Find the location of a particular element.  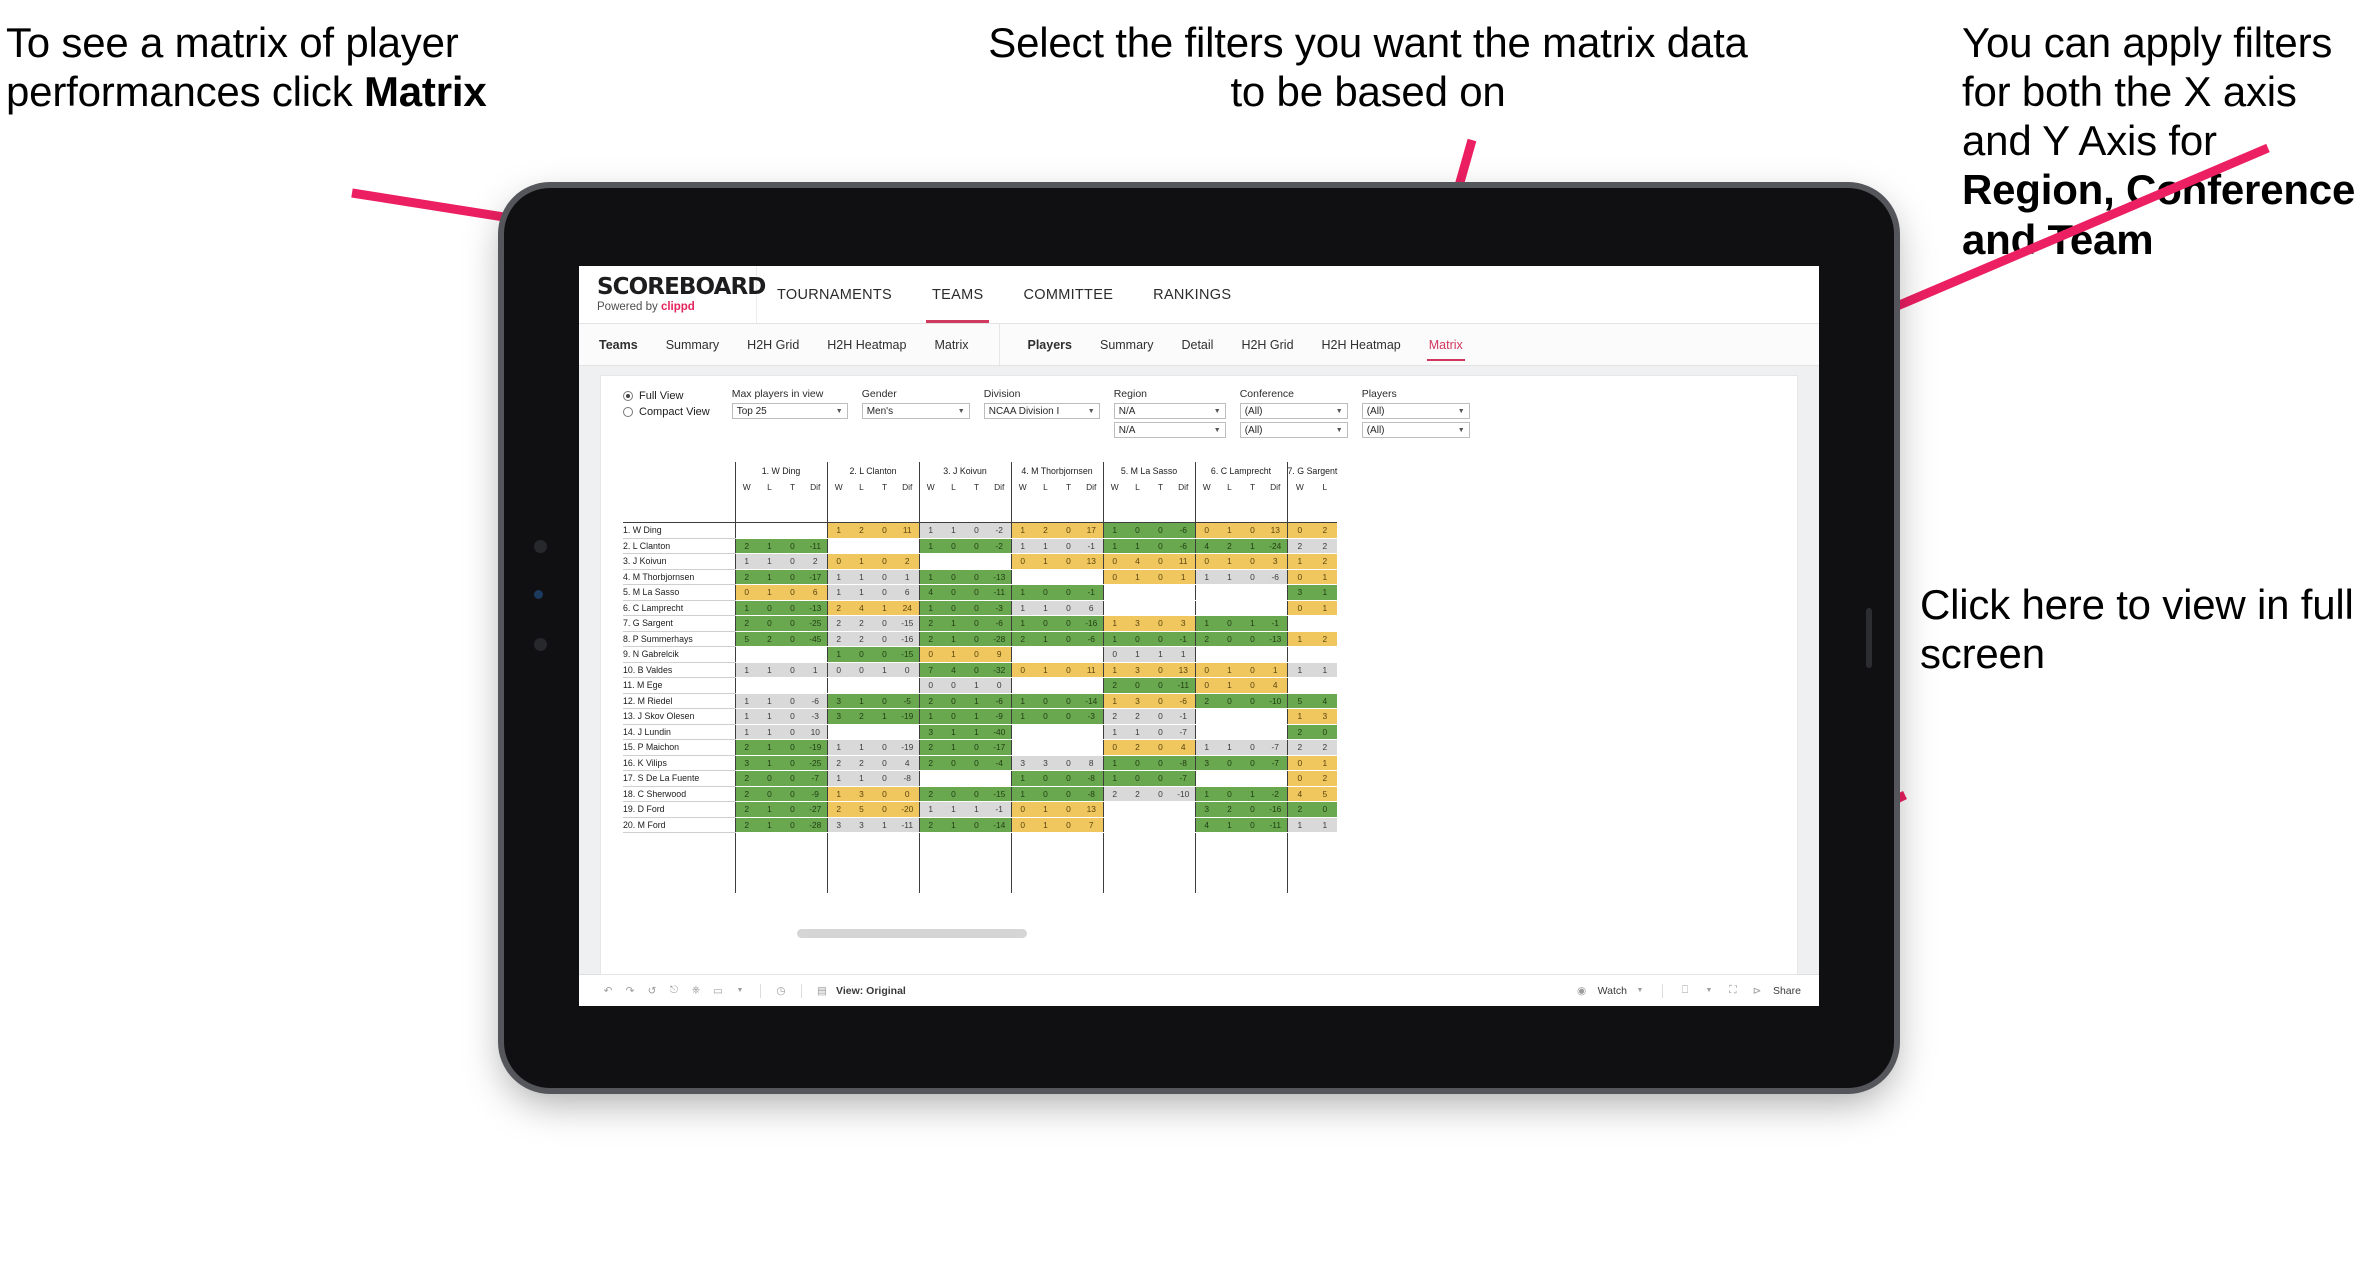

matrix-row-label: 19. D Ford is located at coordinates (679, 809).